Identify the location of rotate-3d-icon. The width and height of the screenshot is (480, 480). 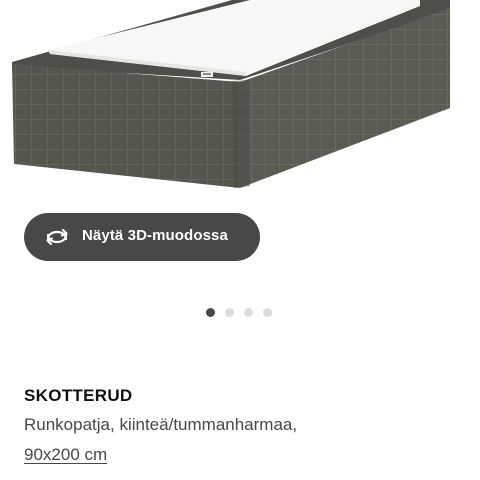
(57, 237).